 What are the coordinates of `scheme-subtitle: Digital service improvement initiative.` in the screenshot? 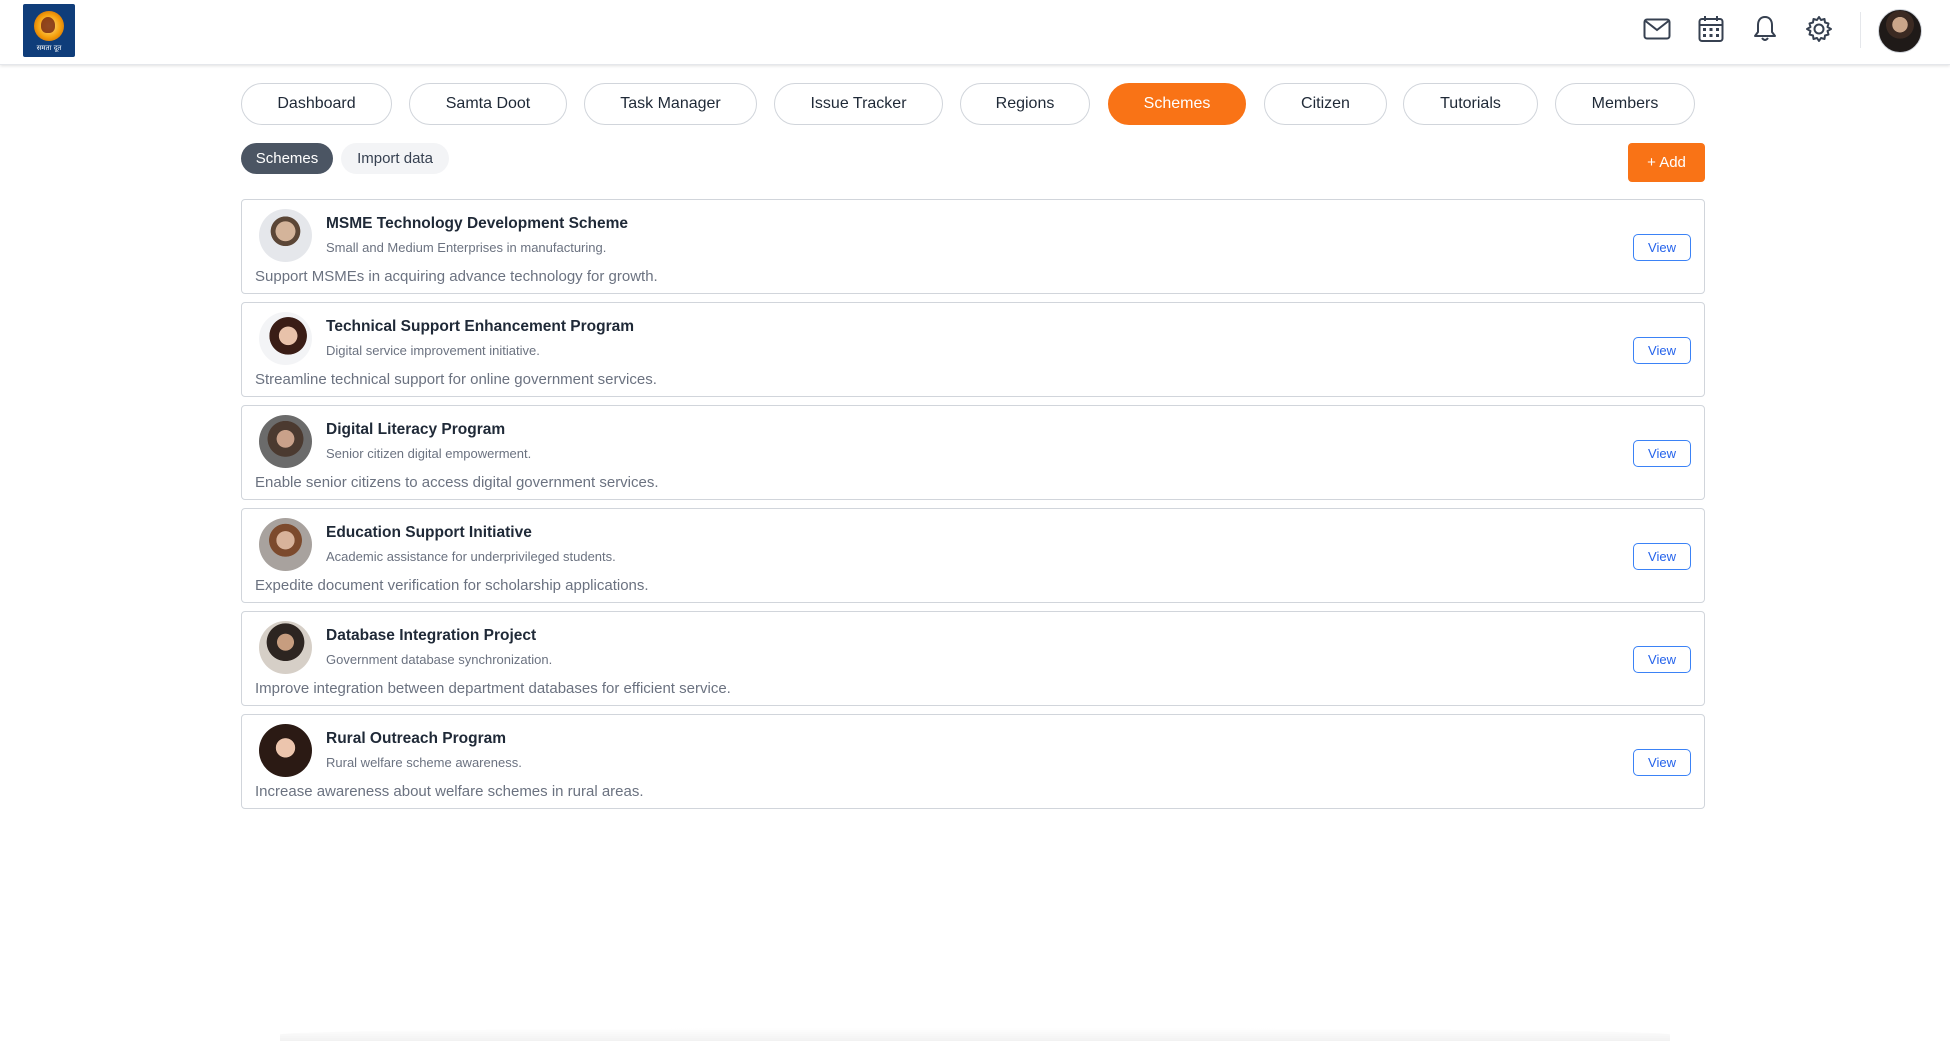 It's located at (433, 350).